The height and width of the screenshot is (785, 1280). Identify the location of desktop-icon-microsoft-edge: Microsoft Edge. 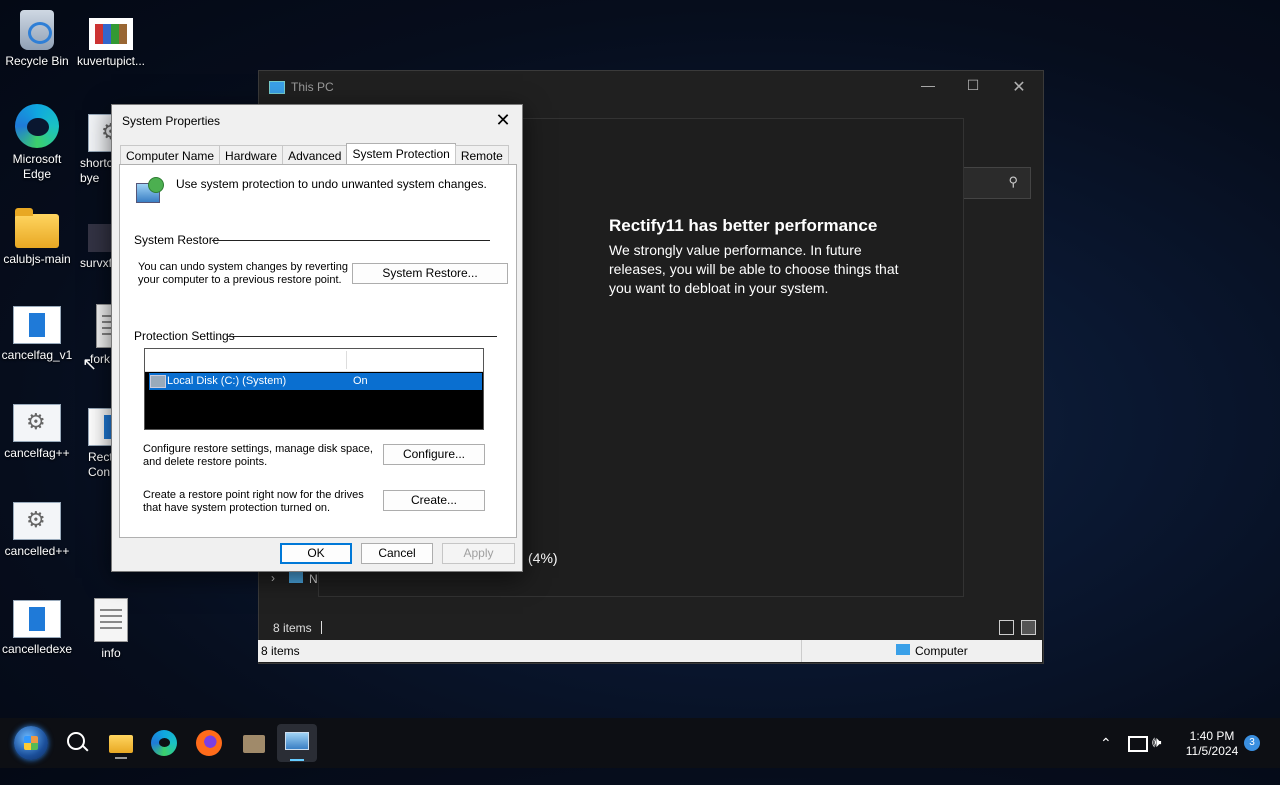
(37, 143).